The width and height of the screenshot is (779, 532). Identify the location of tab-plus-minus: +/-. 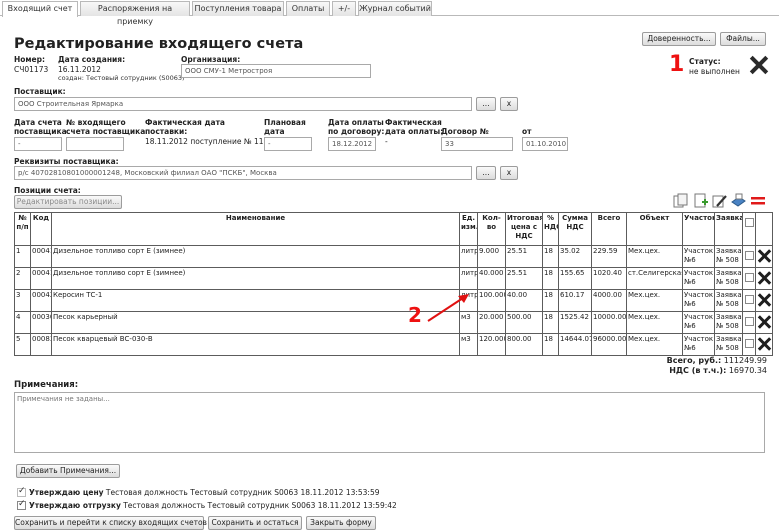
(344, 8).